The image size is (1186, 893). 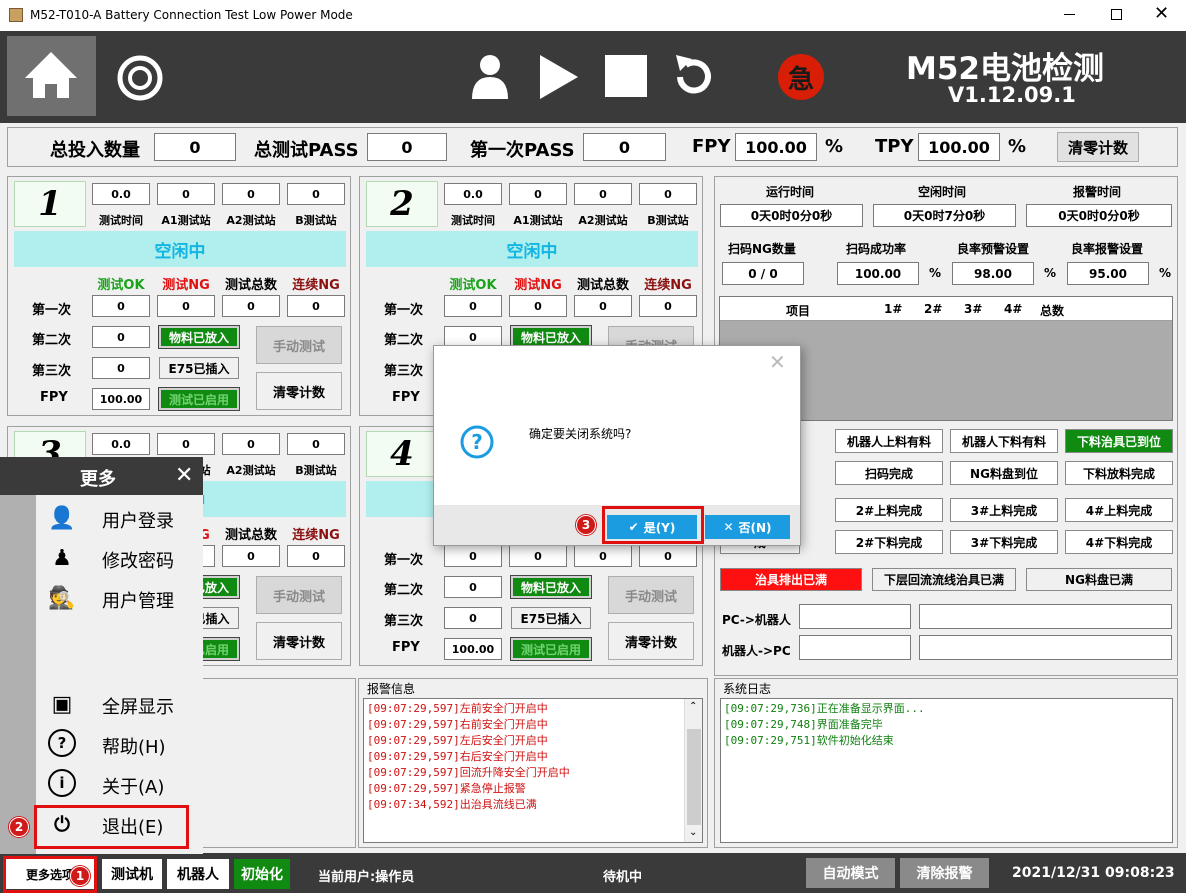 What do you see at coordinates (694, 76) in the screenshot?
I see `refresh-icon` at bounding box center [694, 76].